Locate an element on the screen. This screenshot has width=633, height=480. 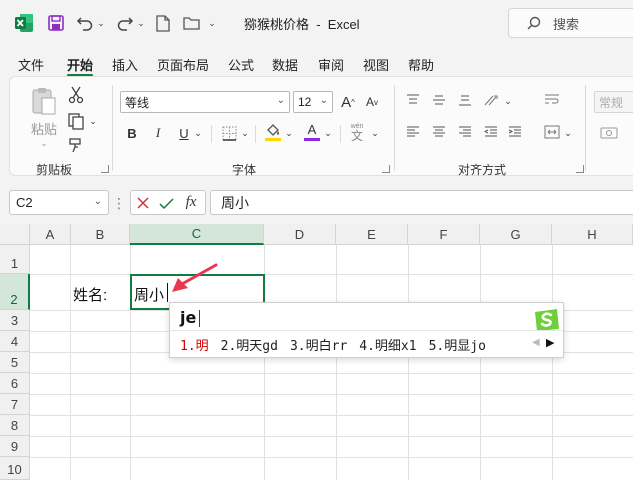
row-header-10: 10 is located at coordinates (15, 468).